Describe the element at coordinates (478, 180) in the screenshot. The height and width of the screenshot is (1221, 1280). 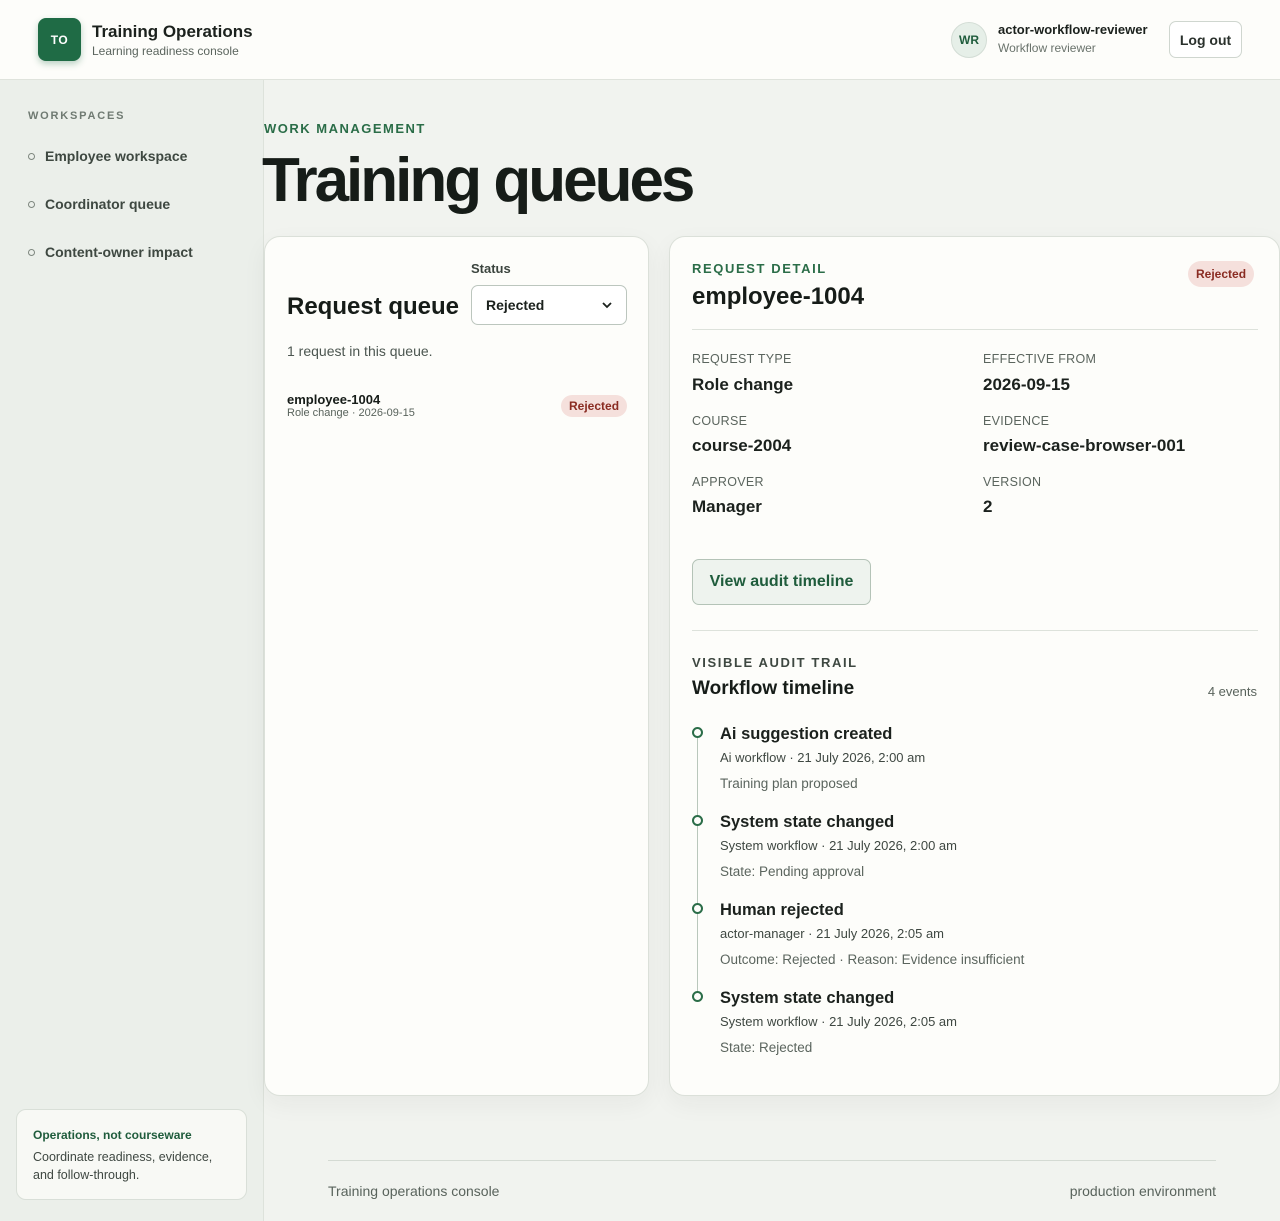
I see `page-title: Training queues` at that location.